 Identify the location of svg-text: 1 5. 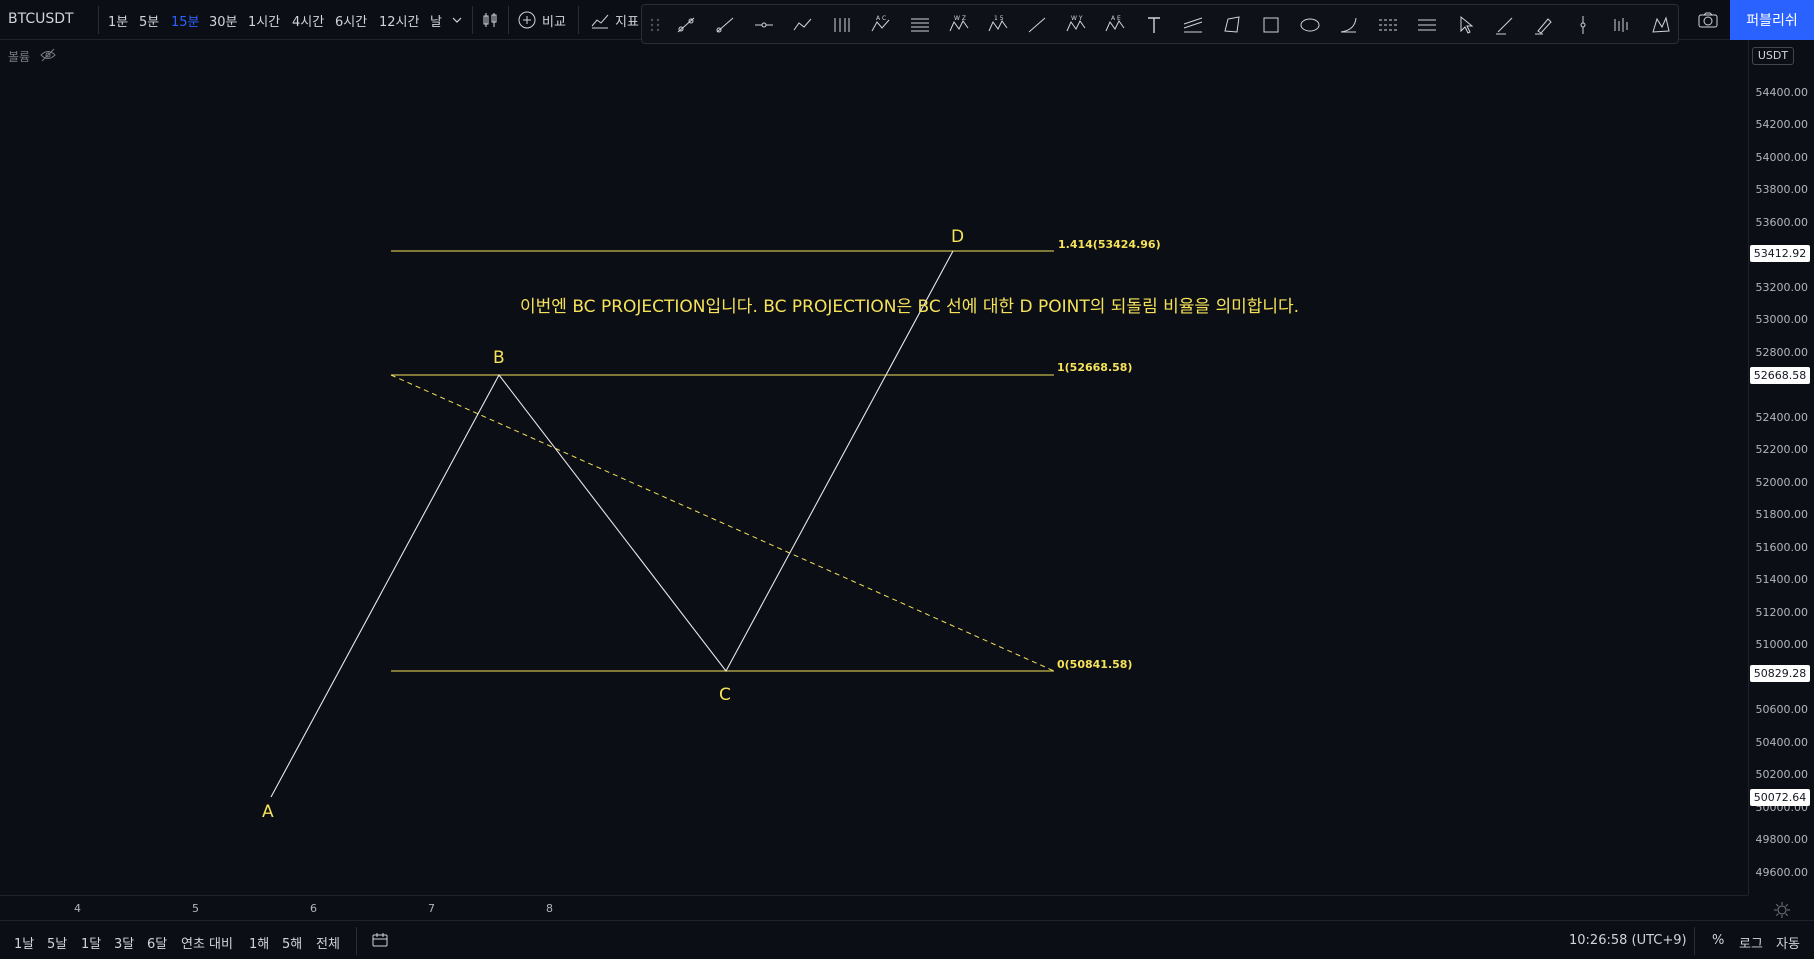
(999, 18).